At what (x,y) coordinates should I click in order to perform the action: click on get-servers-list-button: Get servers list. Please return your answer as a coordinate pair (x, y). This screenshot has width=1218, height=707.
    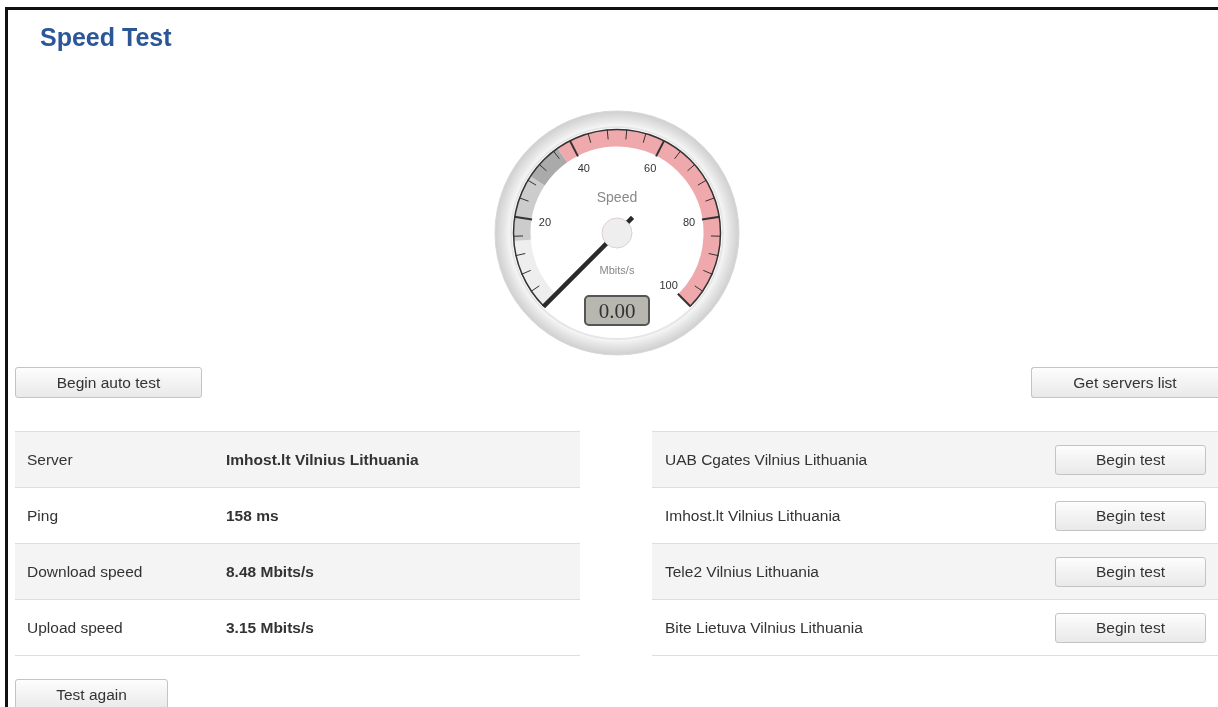
    Looking at the image, I should click on (1124, 382).